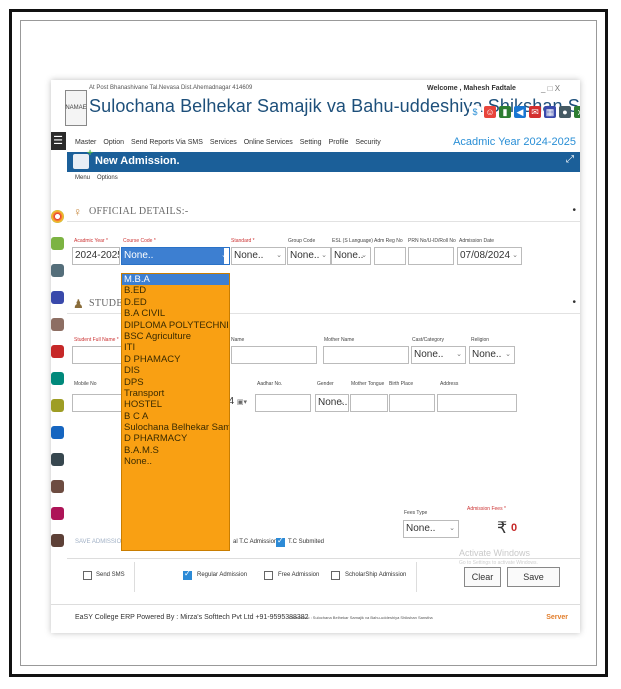 This screenshot has width=621, height=689. I want to click on dropdown-option: B C A, so click(175, 416).